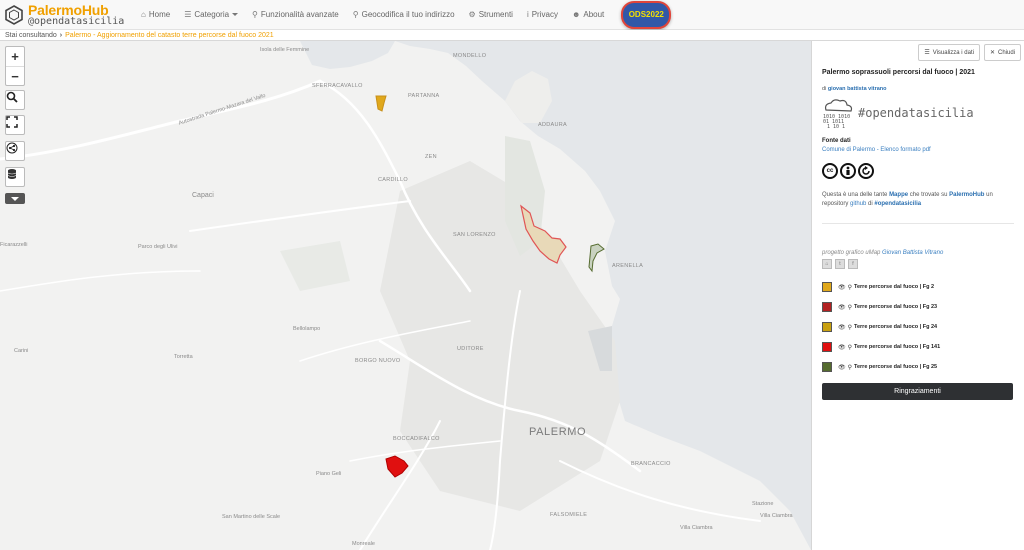 This screenshot has width=1024, height=550. Describe the element at coordinates (855, 195) in the screenshot. I see `desc-text-1: Questa è una delle tante` at that location.